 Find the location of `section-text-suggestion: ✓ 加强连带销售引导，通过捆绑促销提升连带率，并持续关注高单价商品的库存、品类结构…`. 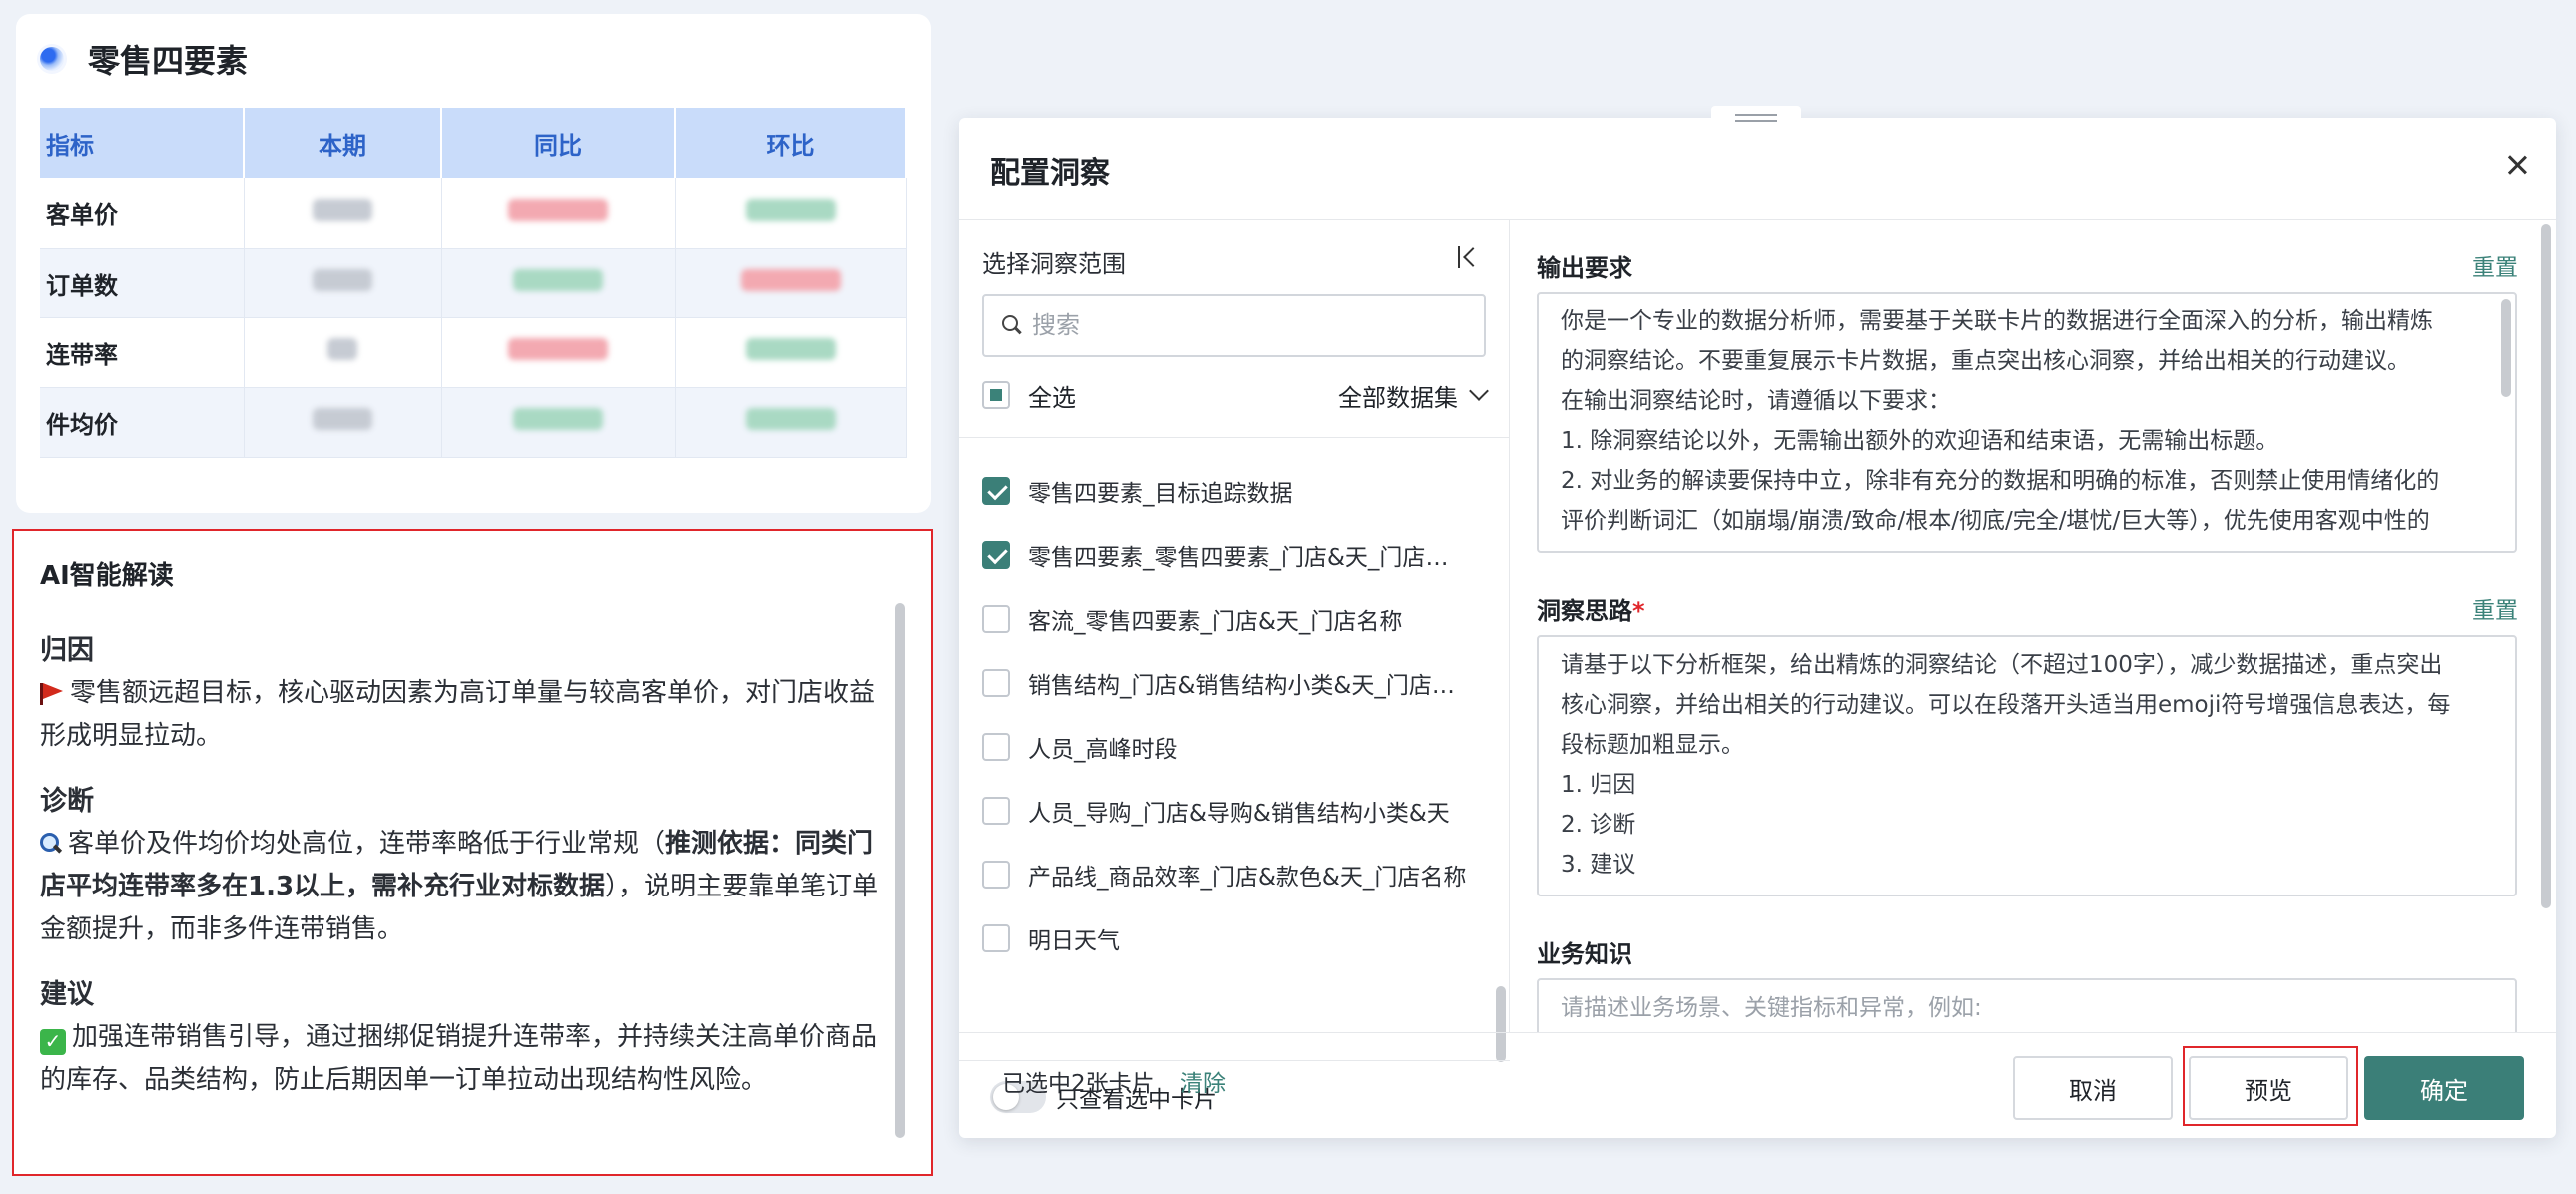

section-text-suggestion: ✓ 加强连带销售引导，通过捆绑促销提升连带率，并持续关注高单价商品的库存、品类结构… is located at coordinates (459, 1058).